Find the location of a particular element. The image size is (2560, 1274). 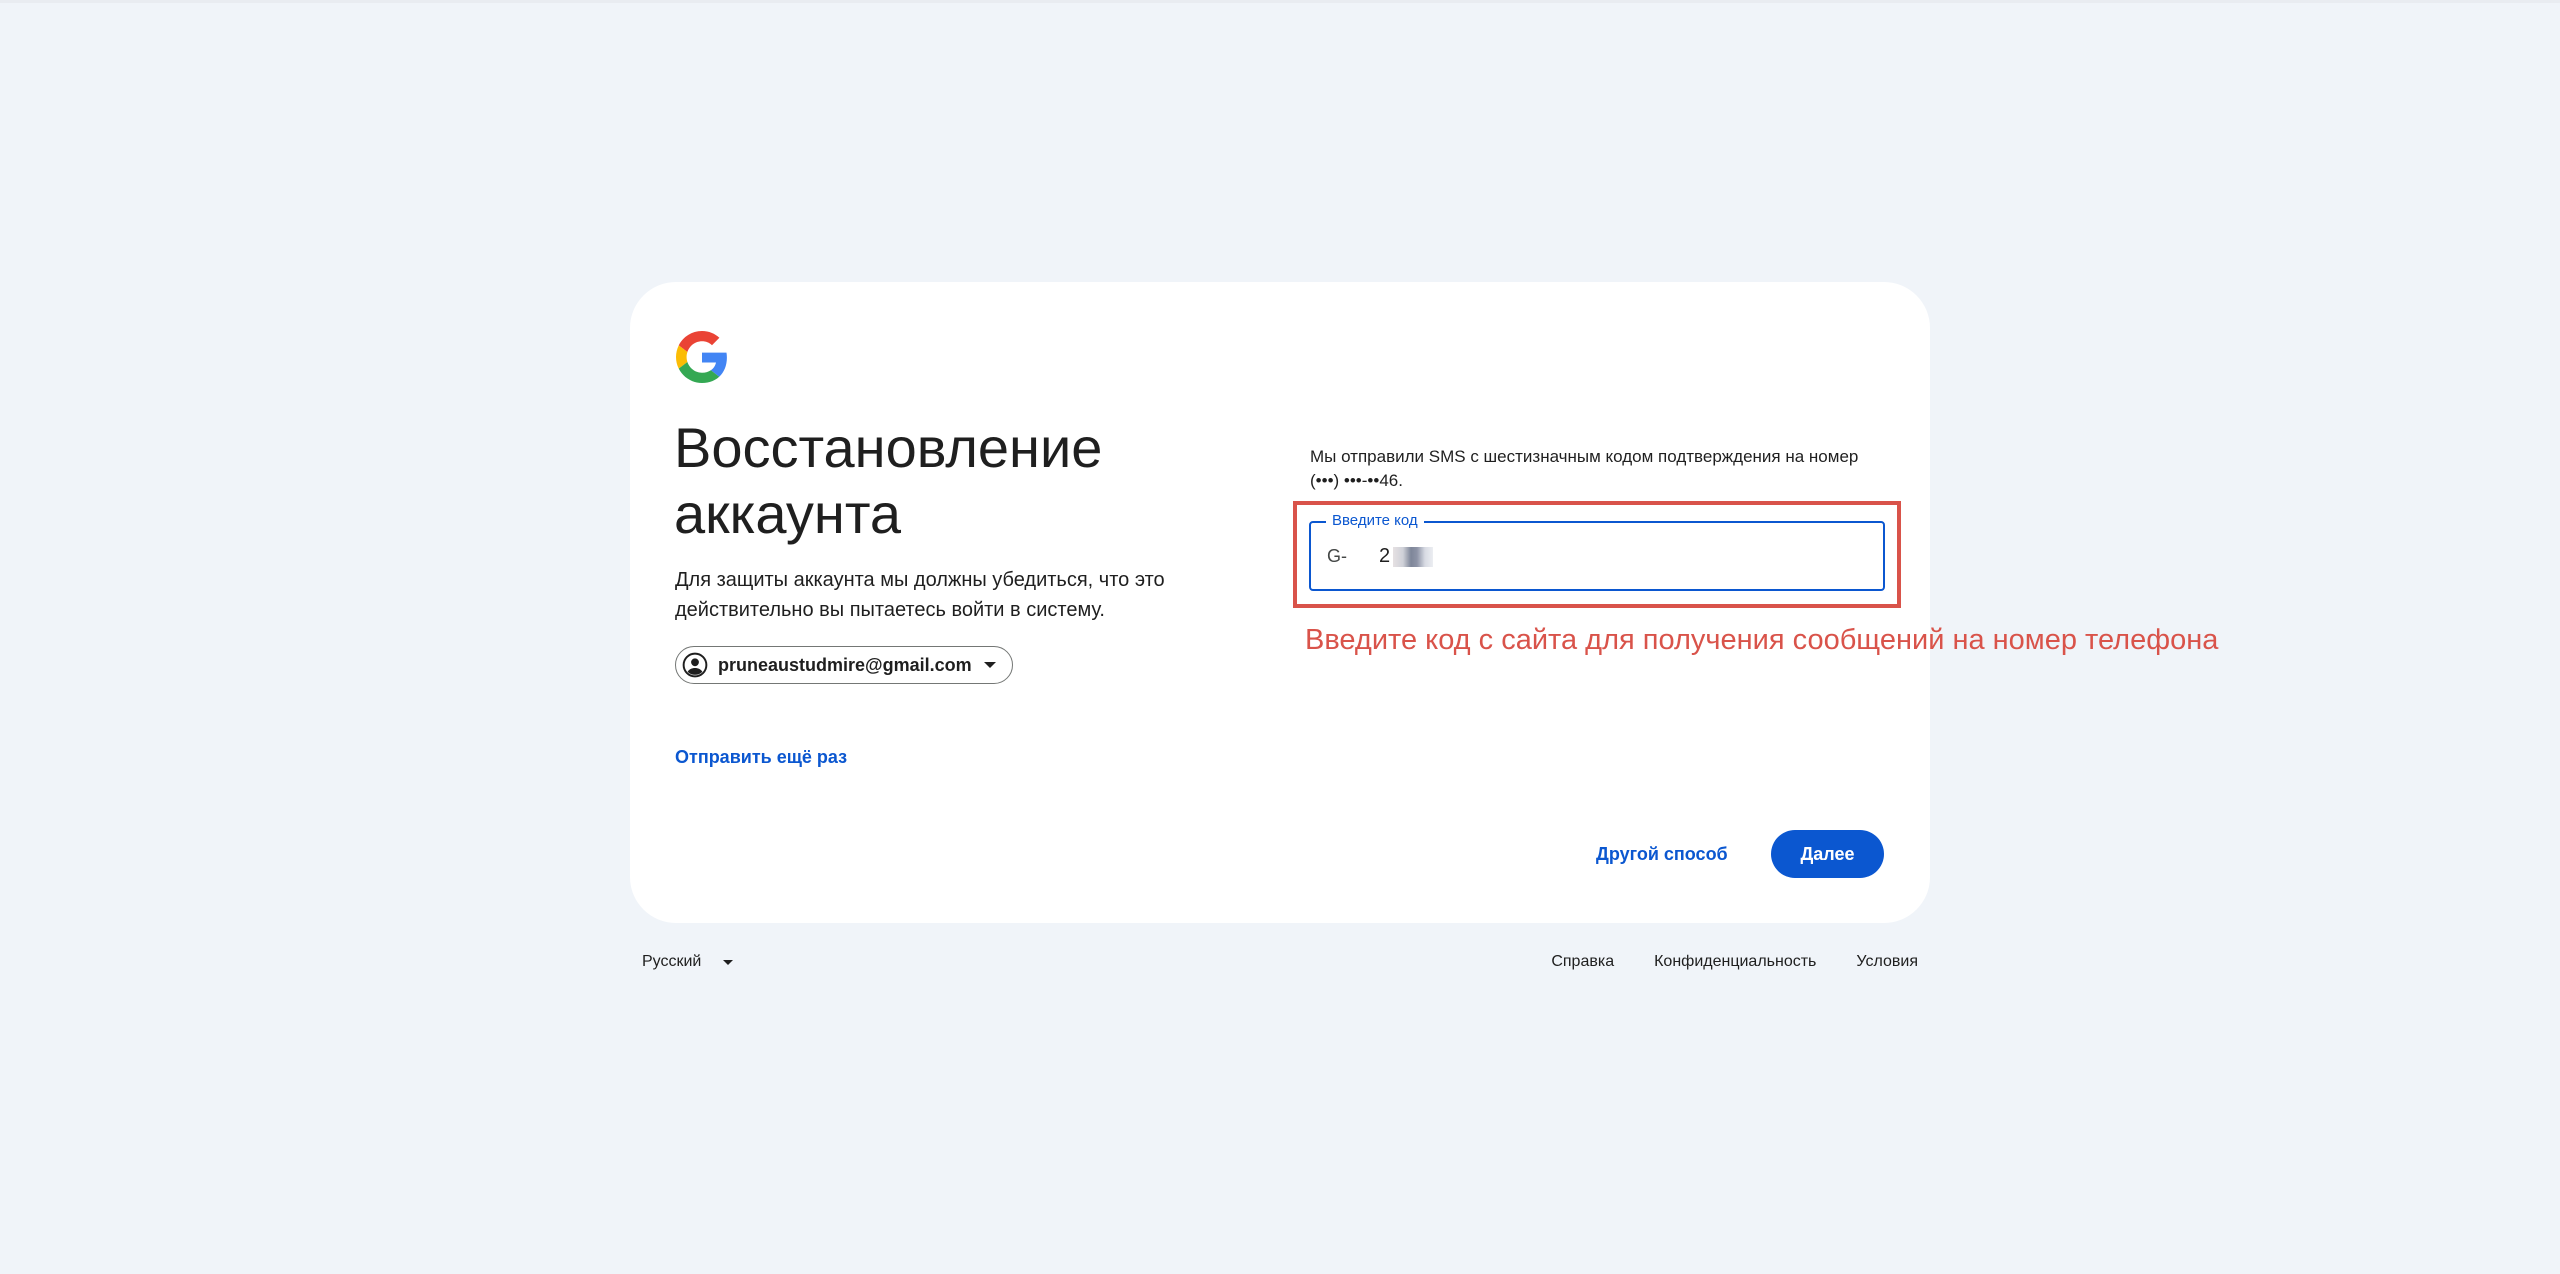

language-label: Русский is located at coordinates (672, 961).